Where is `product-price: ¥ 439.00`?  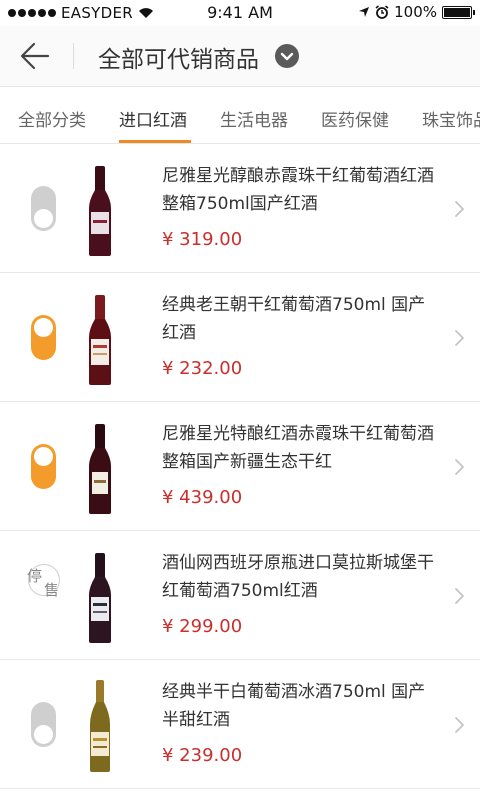
product-price: ¥ 439.00 is located at coordinates (202, 497).